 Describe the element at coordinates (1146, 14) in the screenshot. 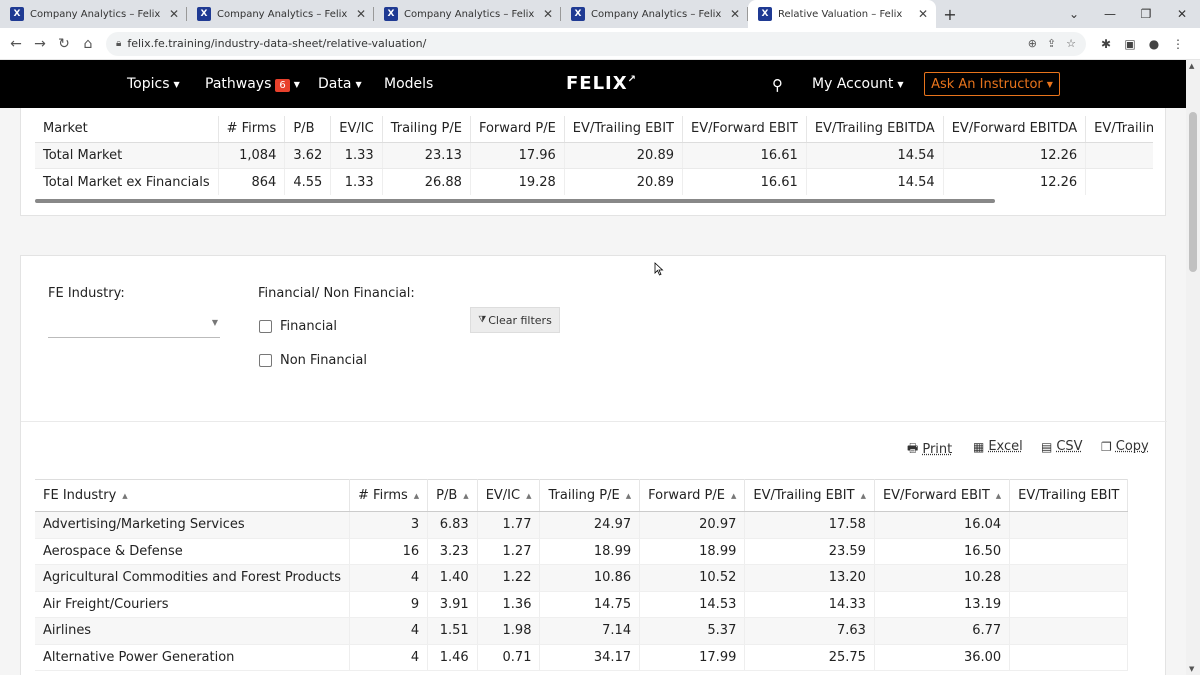

I see `restore-icon: ❐` at that location.